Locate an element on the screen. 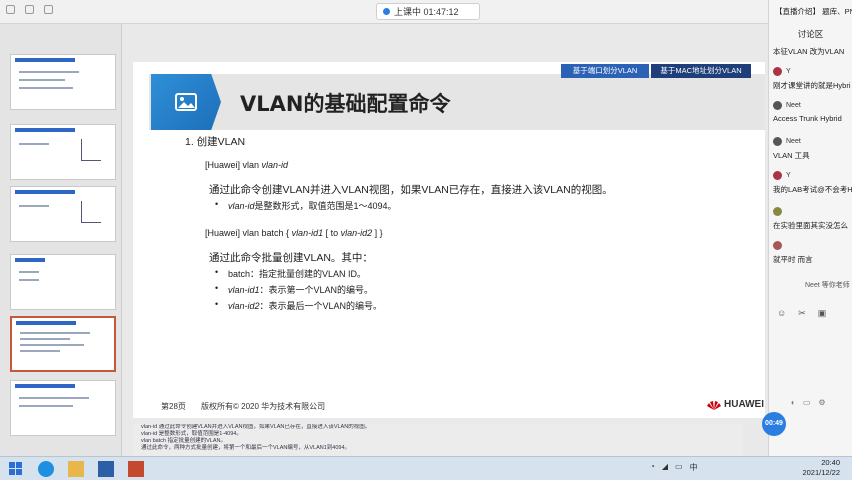 The width and height of the screenshot is (852, 480). note-line: vlan batch 指定批量创建的VLAN。 is located at coordinates (183, 441).